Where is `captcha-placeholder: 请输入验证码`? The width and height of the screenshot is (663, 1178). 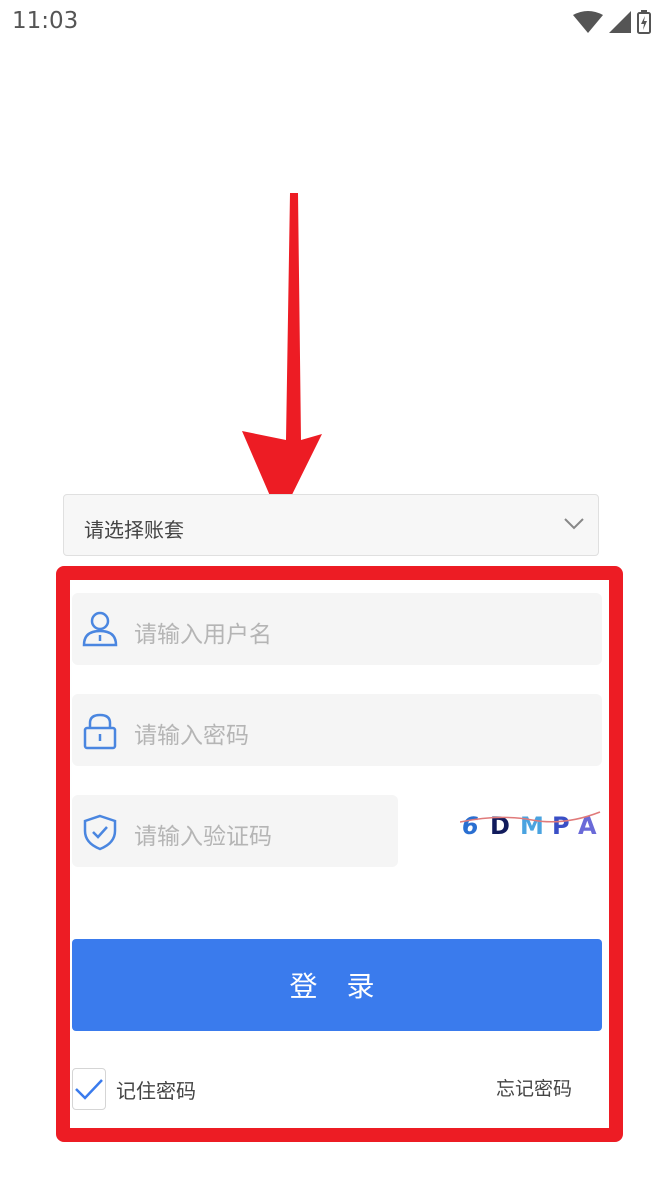 captcha-placeholder: 请输入验证码 is located at coordinates (203, 837).